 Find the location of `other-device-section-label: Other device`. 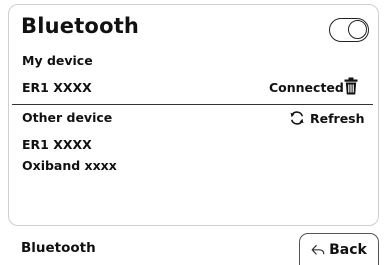

other-device-section-label: Other device is located at coordinates (67, 117).